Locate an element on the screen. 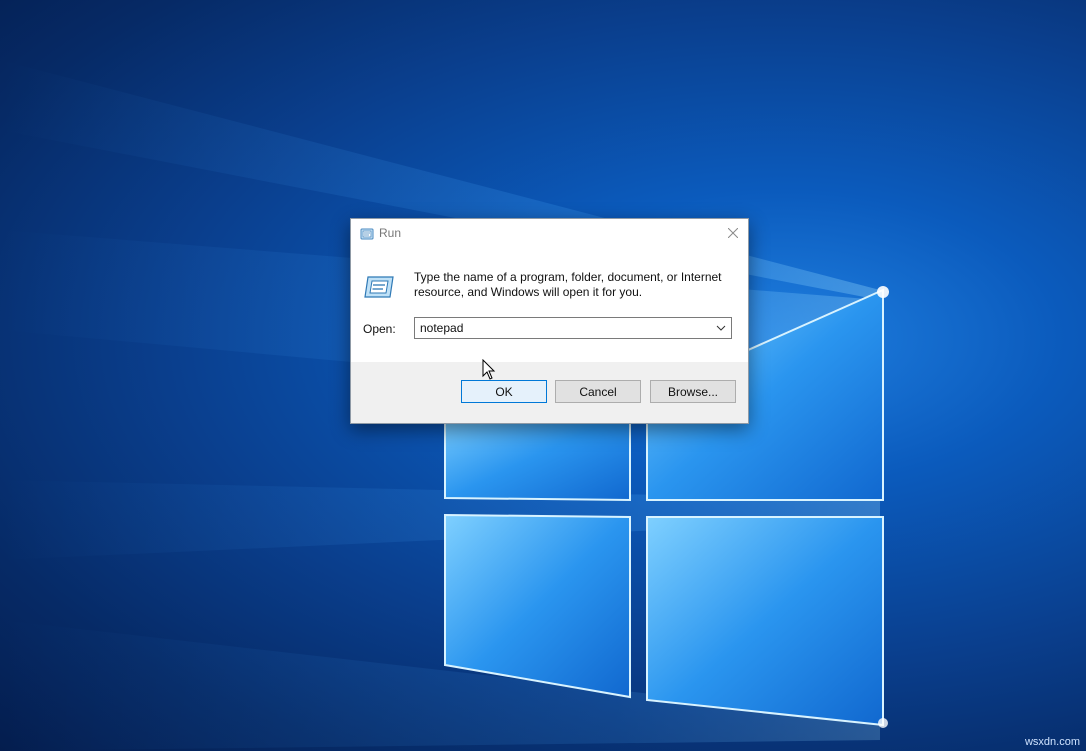  open-combobox is located at coordinates (573, 328).